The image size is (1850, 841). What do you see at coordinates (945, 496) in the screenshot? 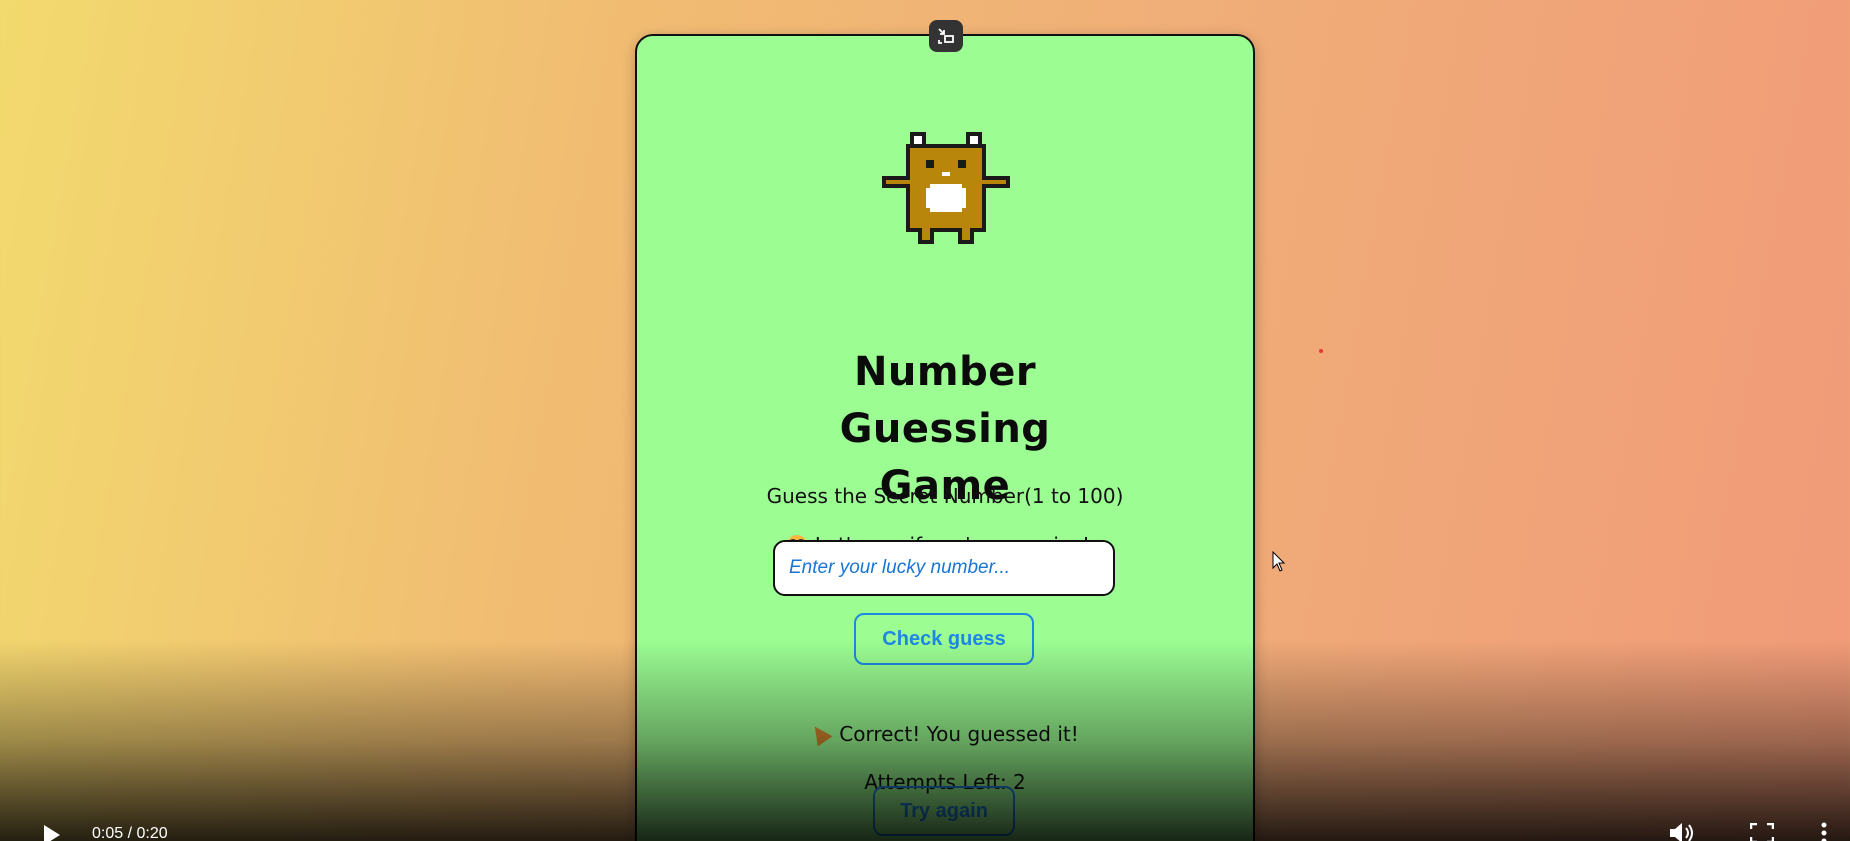
I see `subtitle: Guess the Secret Number(1 to 100)` at bounding box center [945, 496].